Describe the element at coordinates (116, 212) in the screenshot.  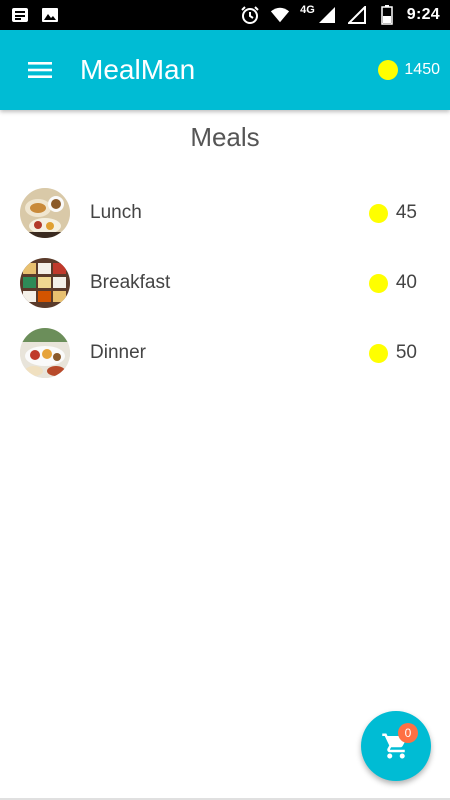
I see `meal-name: Lunch` at that location.